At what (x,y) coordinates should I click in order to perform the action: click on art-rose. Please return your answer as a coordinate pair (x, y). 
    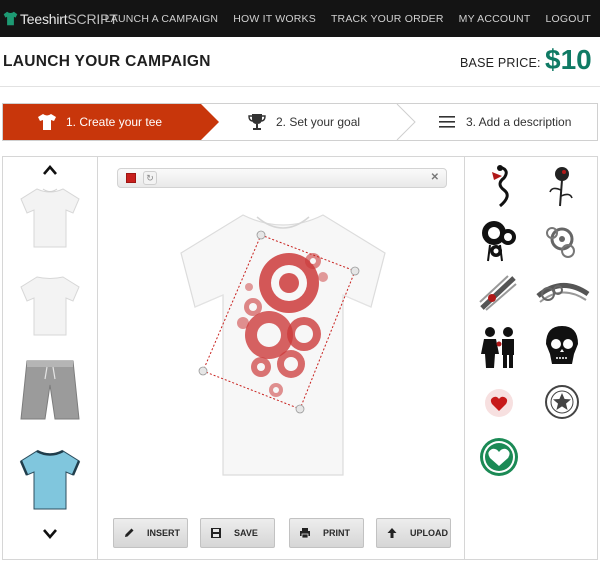
    Looking at the image, I should click on (561, 187).